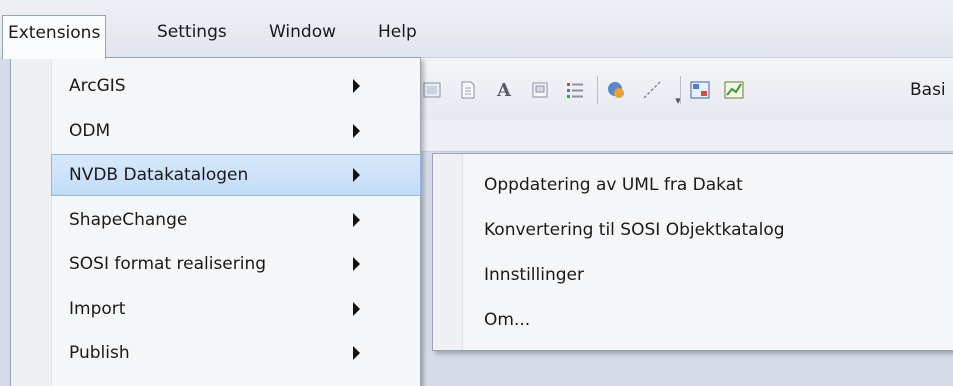  What do you see at coordinates (734, 90) in the screenshot?
I see `chart-icon` at bounding box center [734, 90].